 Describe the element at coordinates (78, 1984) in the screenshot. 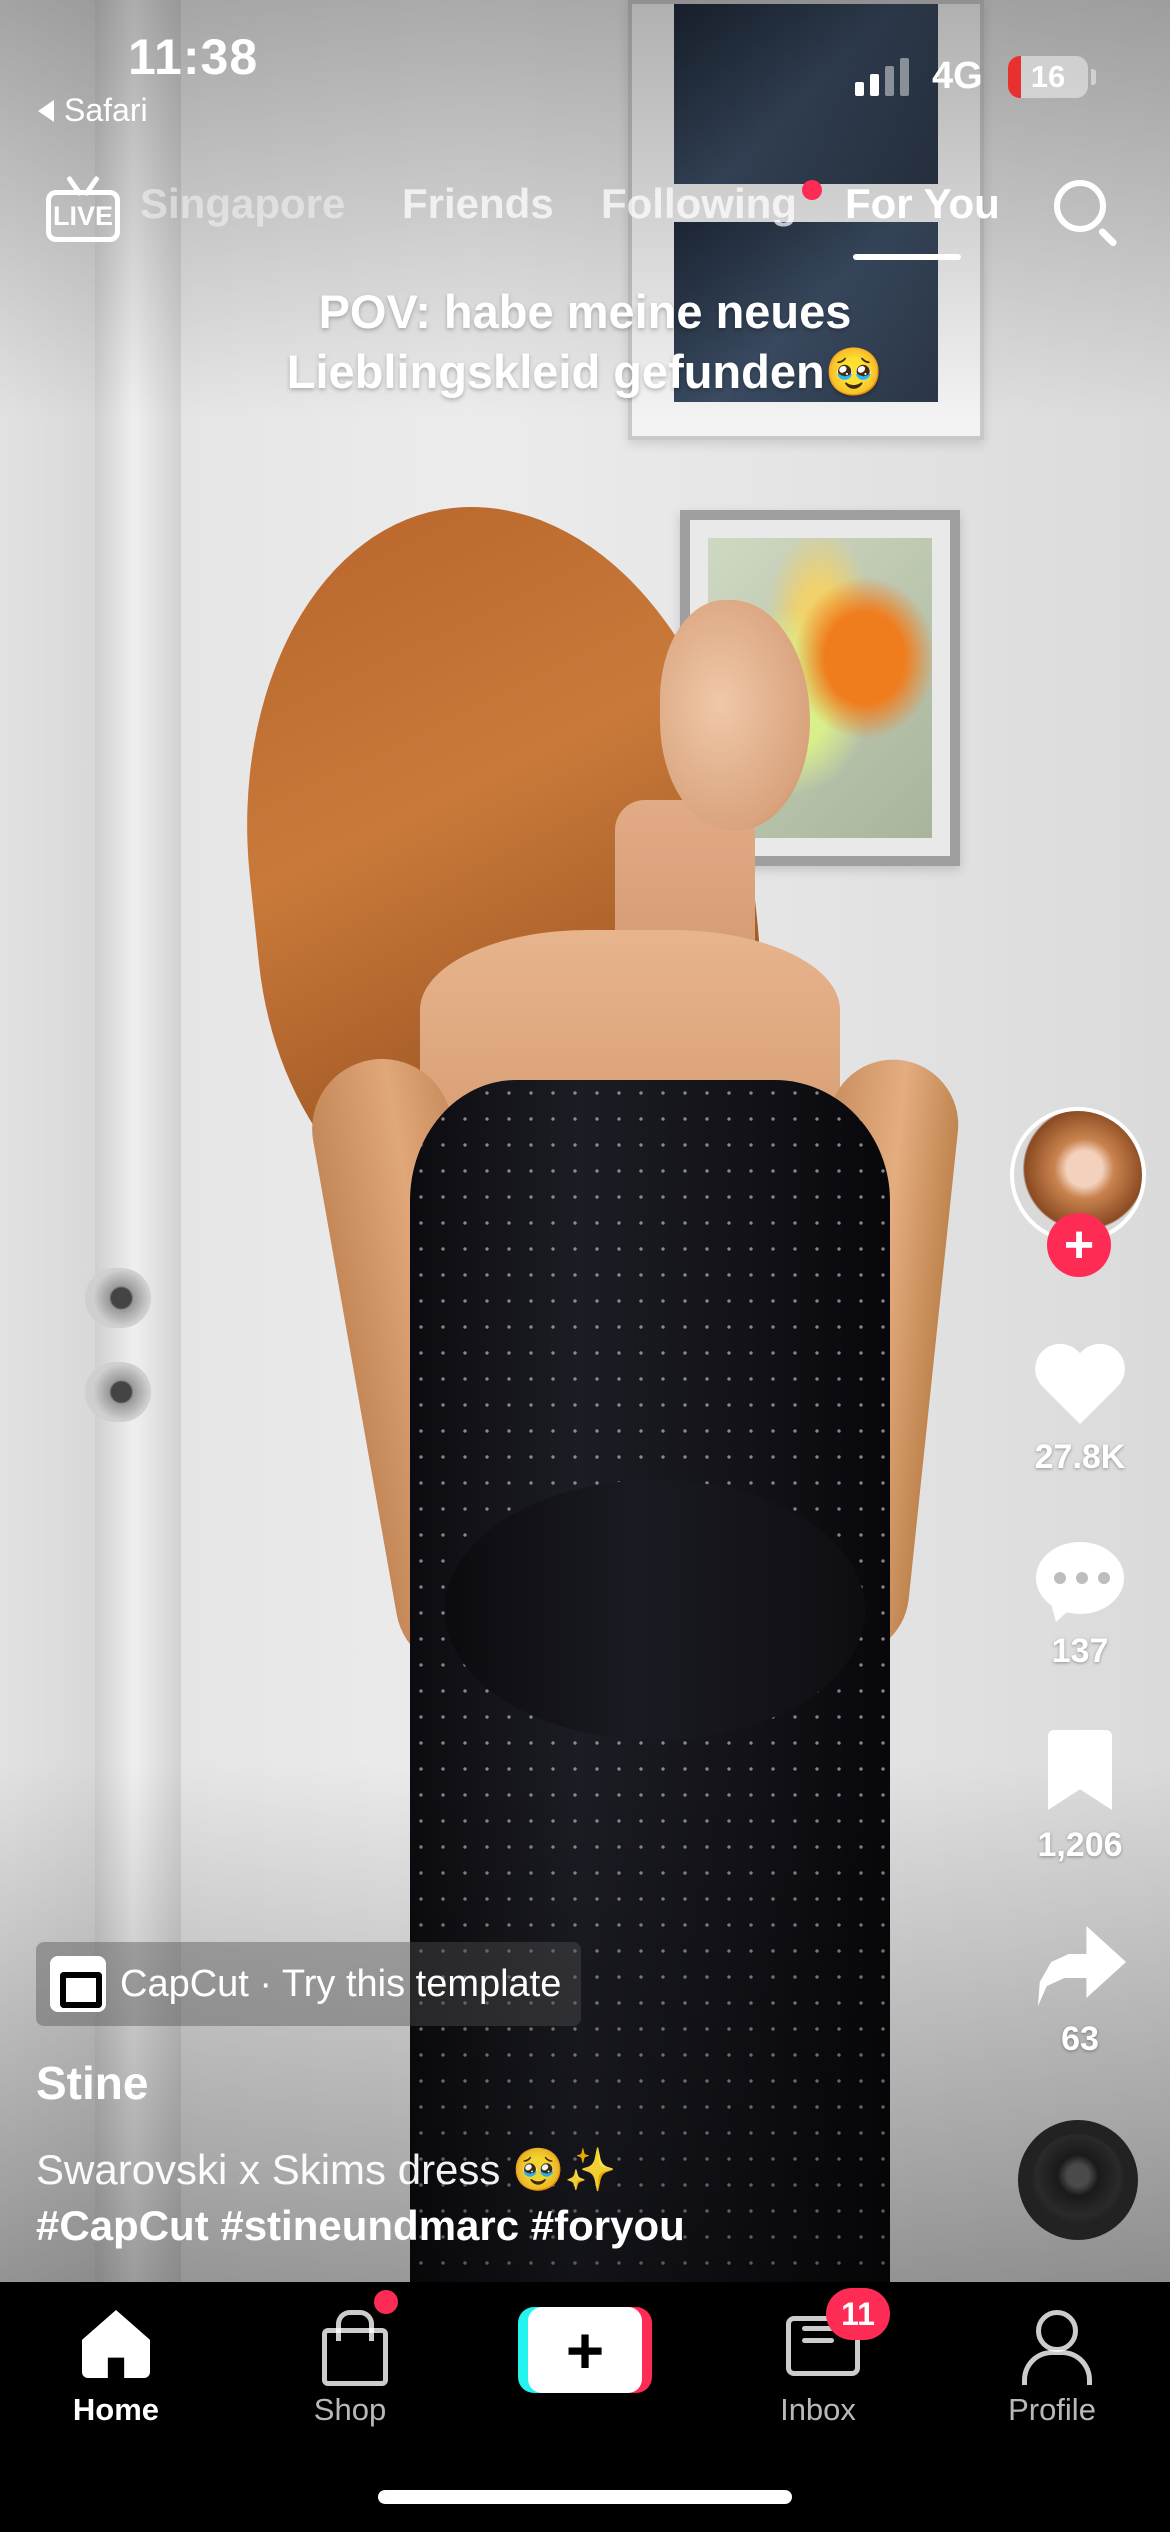

I see `capcut-icon` at that location.